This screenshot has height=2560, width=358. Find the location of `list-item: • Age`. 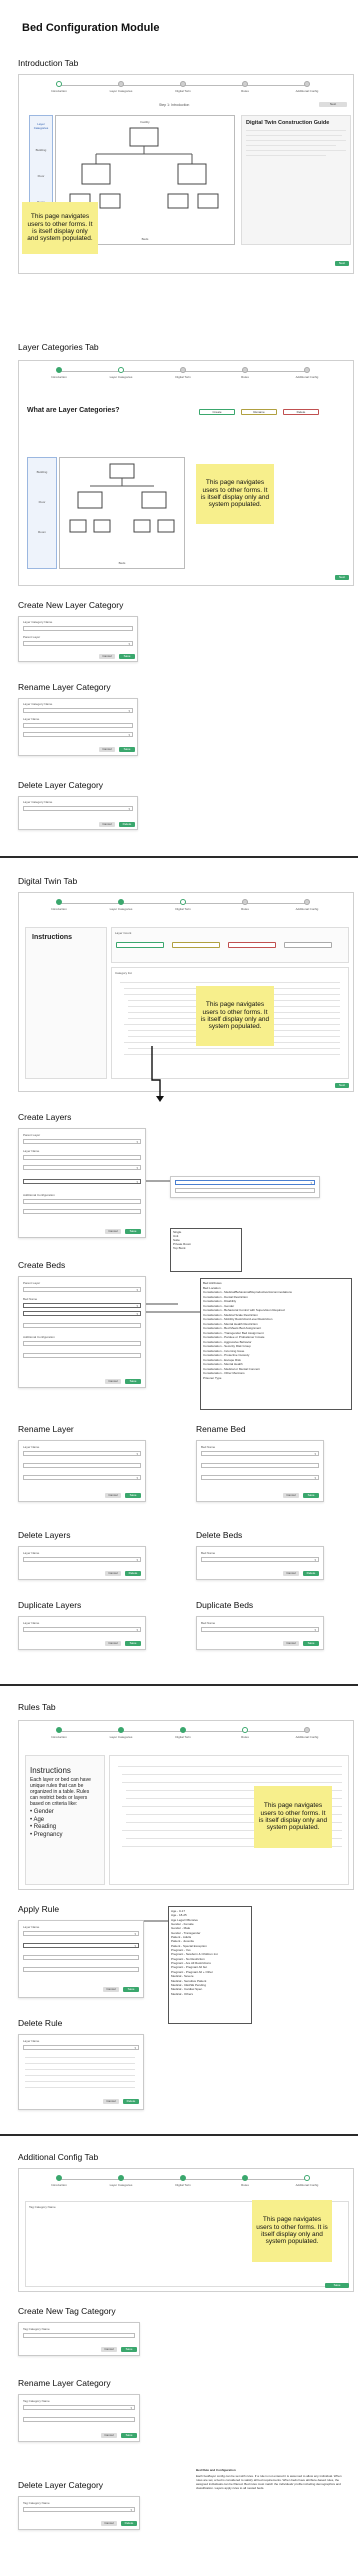

list-item: • Age is located at coordinates (37, 1819).